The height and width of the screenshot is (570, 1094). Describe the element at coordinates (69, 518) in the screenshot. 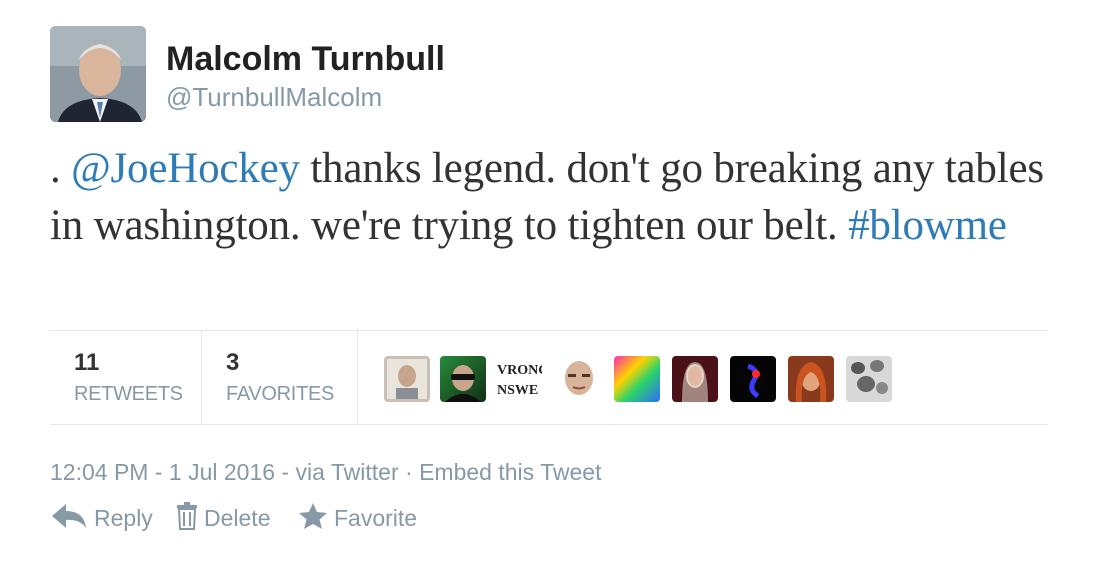

I see `reply-icon` at that location.